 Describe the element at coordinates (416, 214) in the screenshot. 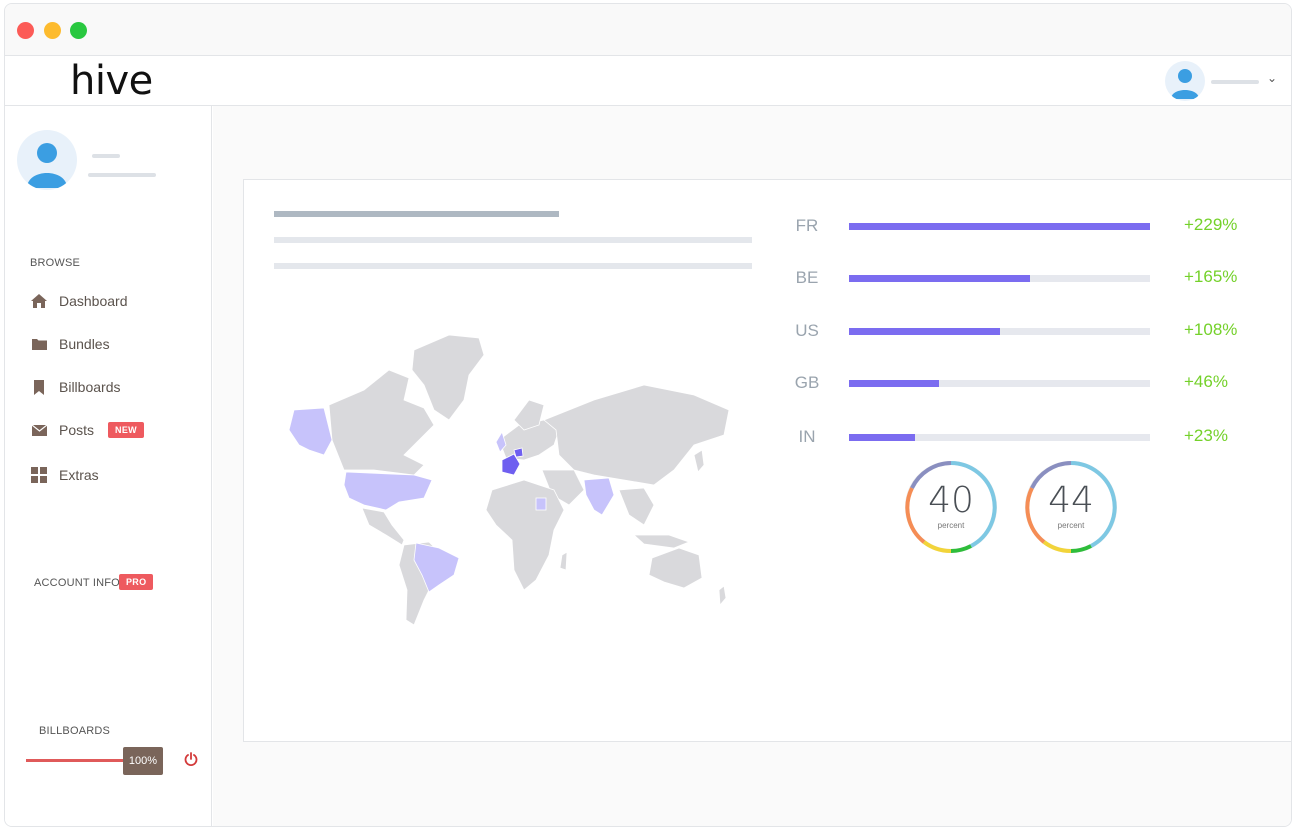

I see `card-title-placeholder` at that location.